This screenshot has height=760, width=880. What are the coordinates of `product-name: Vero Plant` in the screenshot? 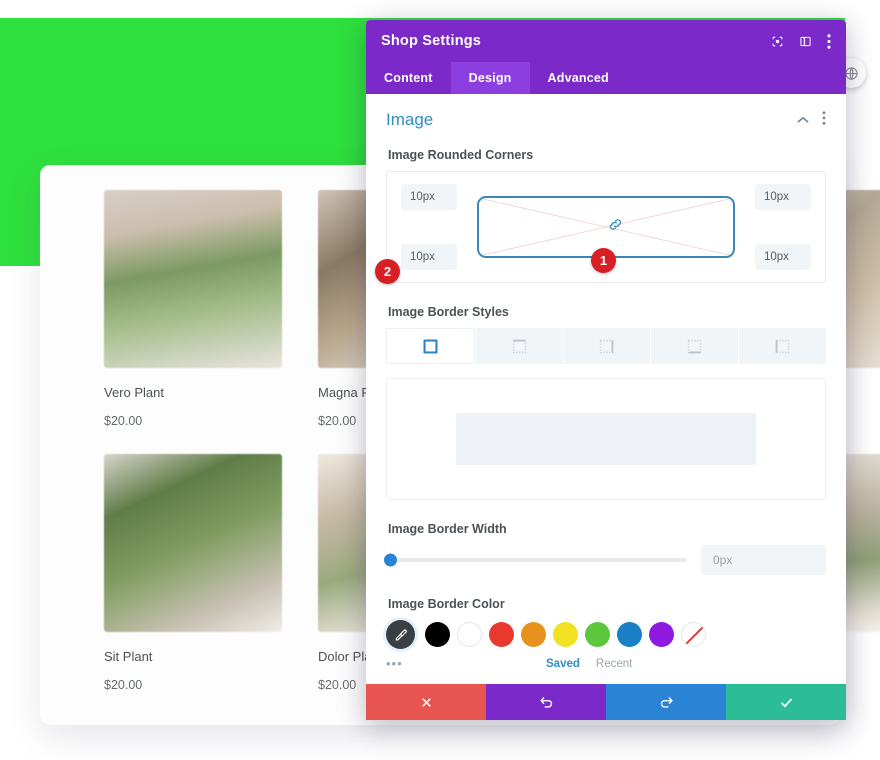 It's located at (134, 392).